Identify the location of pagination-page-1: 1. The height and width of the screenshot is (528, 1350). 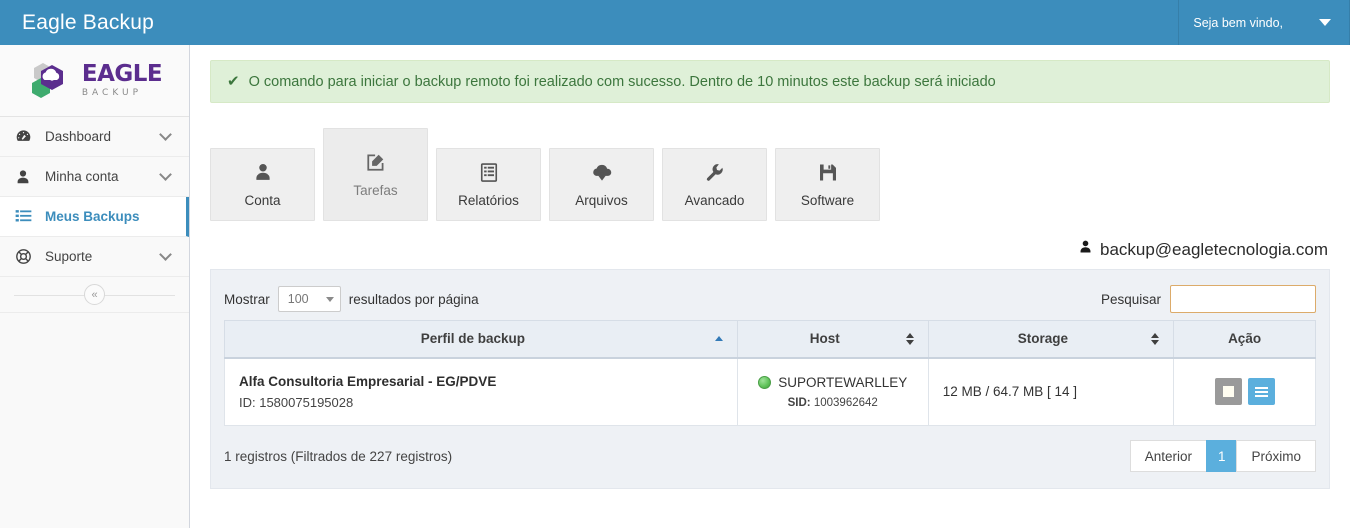
(1221, 456).